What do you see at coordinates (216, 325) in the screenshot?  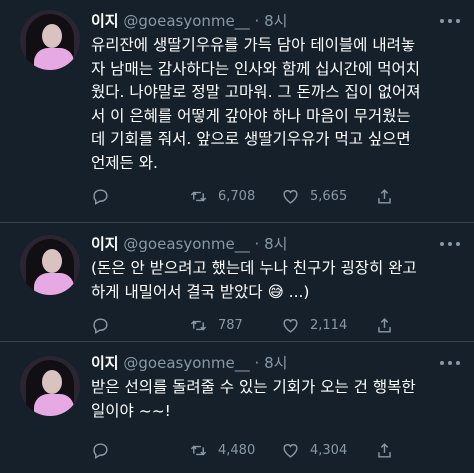 I see `retweet-button: 787` at bounding box center [216, 325].